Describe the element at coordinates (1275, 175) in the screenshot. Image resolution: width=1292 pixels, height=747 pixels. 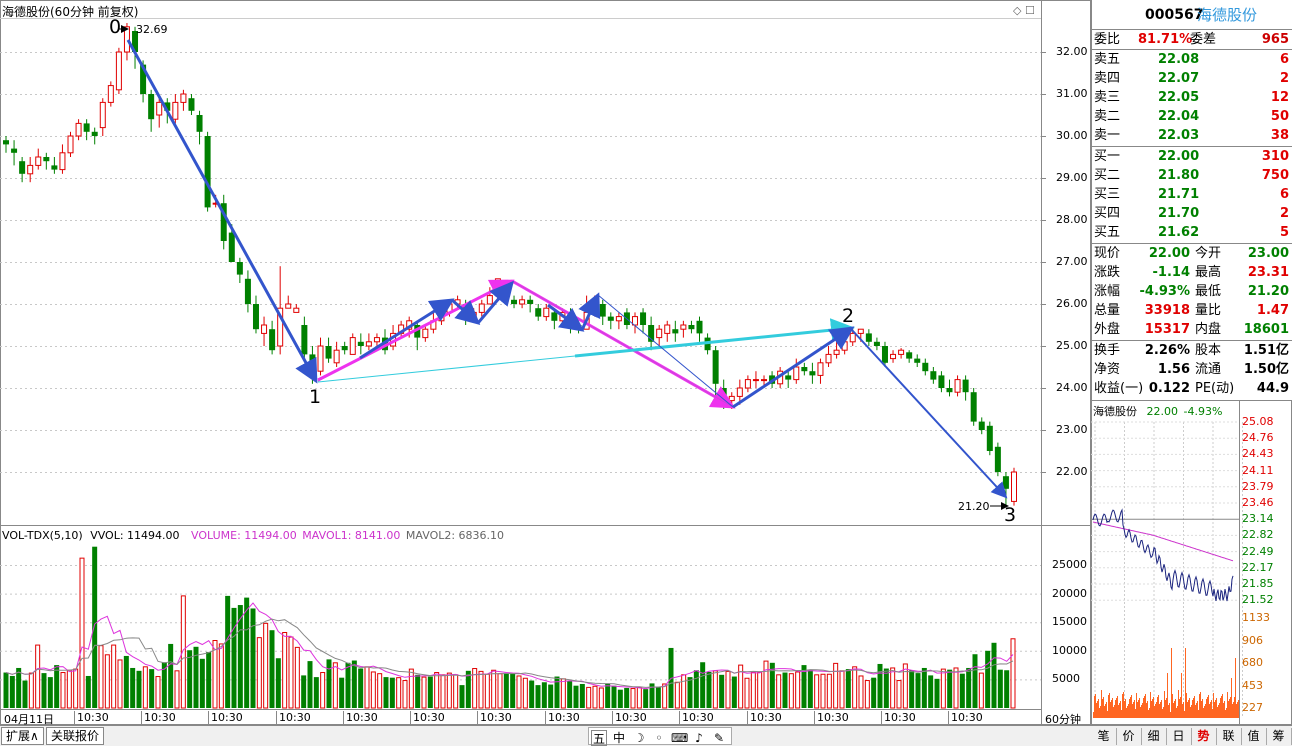
I see `buy-qty: 750` at that location.